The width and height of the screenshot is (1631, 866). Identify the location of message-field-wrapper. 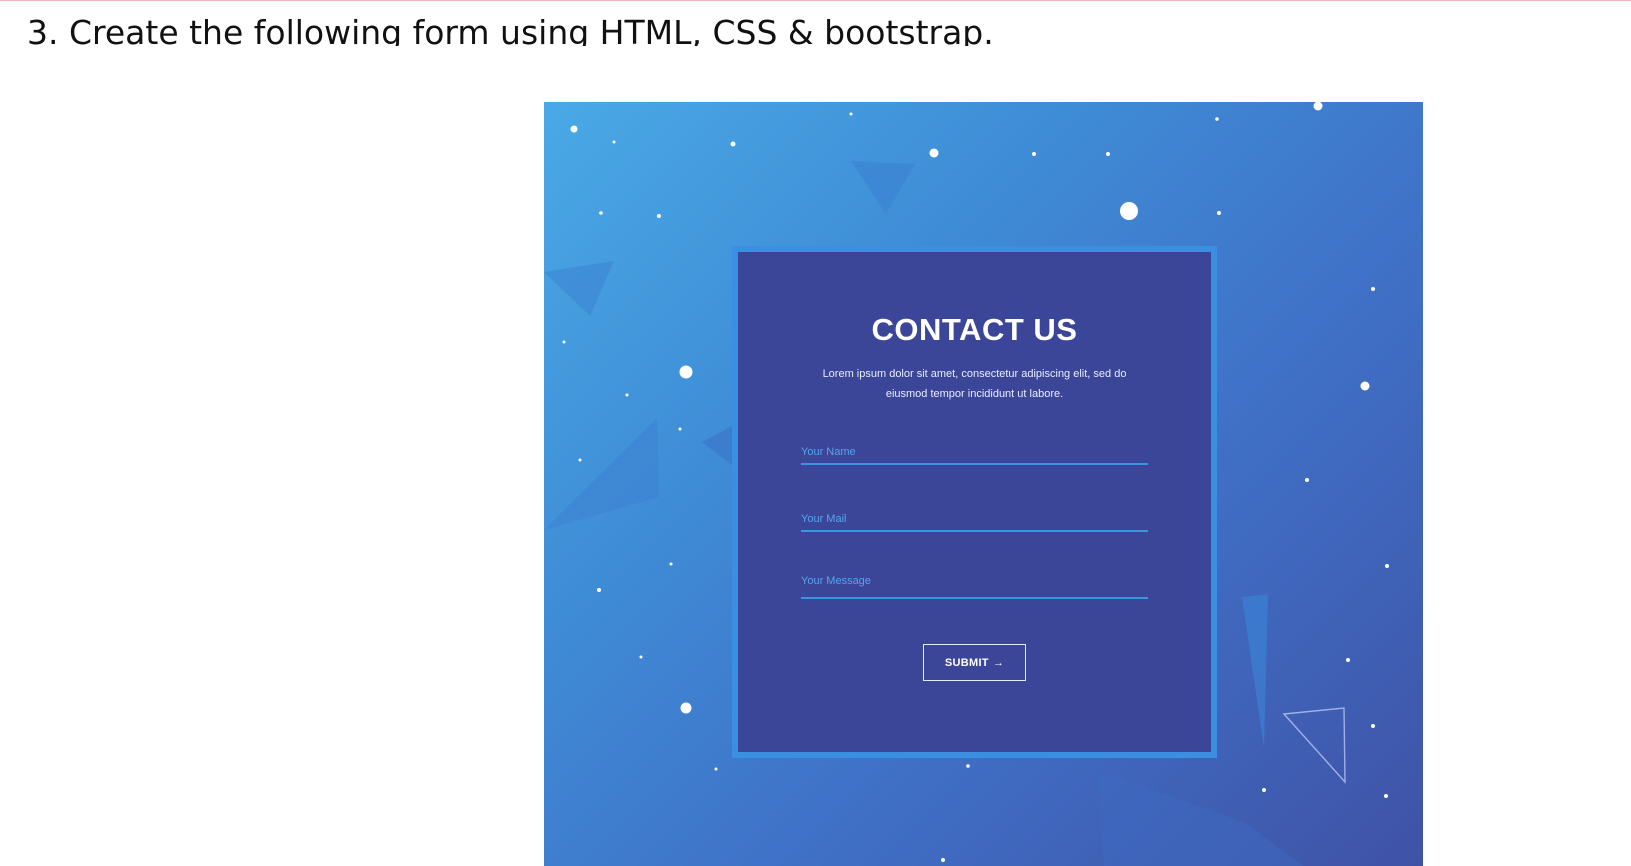
(974, 583).